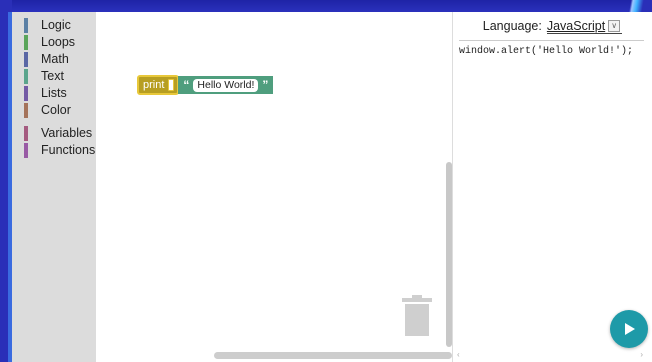 This screenshot has height=362, width=652. Describe the element at coordinates (614, 25) in the screenshot. I see `chevron-down-icon: ∨` at that location.